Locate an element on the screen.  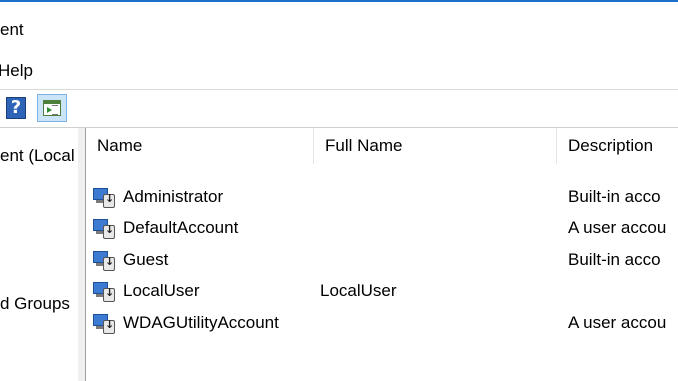
help-icon: ? is located at coordinates (16, 108).